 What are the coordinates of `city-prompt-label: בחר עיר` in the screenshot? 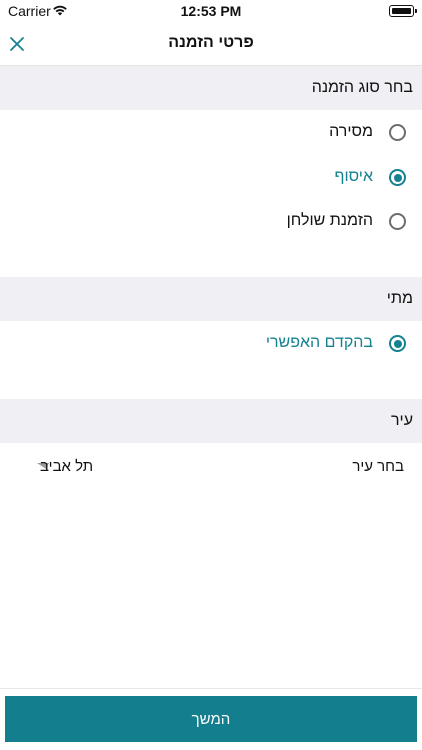 It's located at (378, 466).